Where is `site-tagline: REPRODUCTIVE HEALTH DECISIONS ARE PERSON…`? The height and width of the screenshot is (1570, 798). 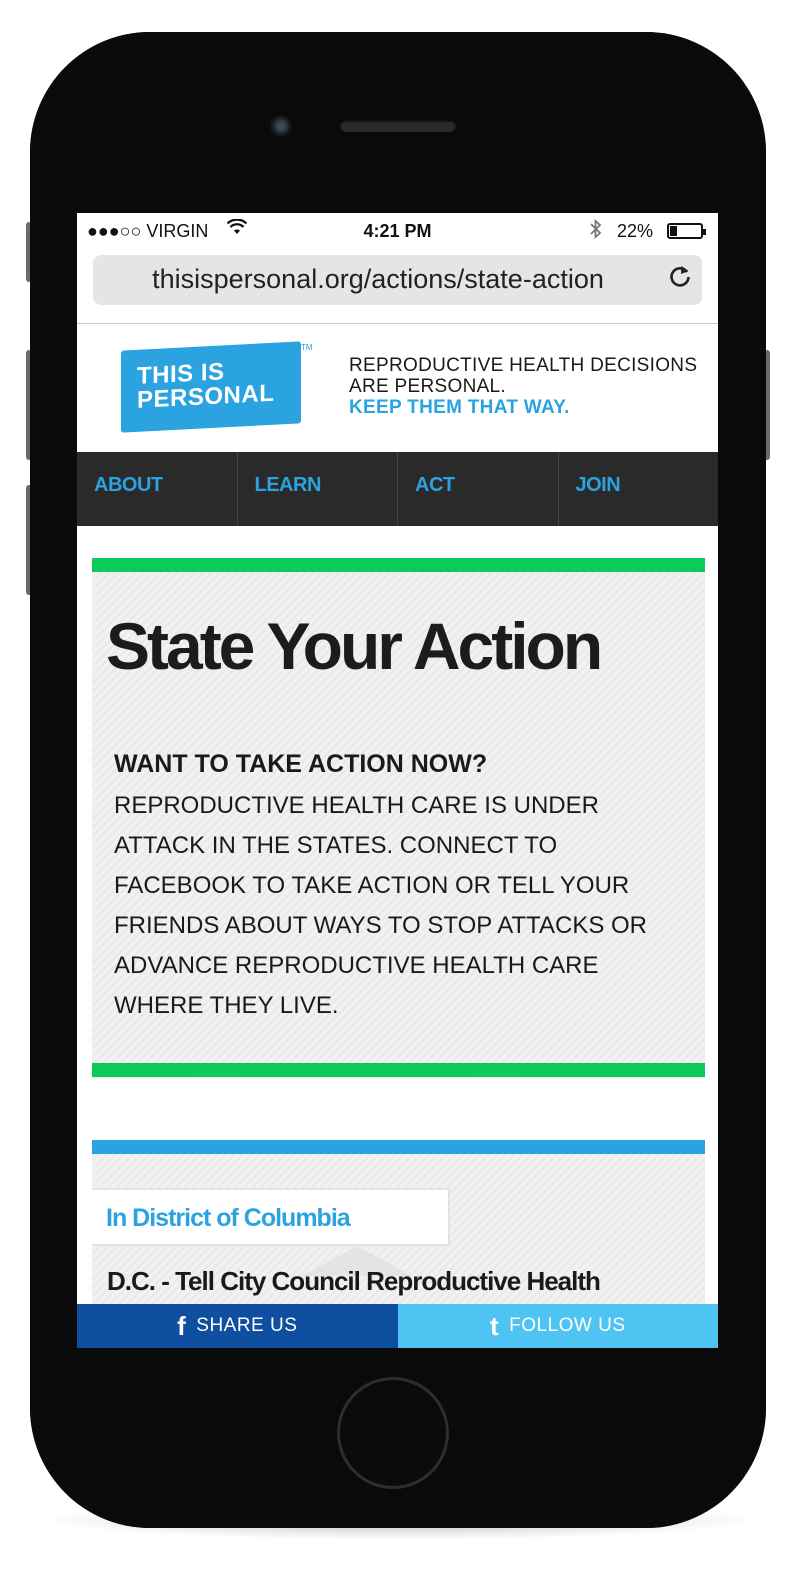 site-tagline: REPRODUCTIVE HEALTH DECISIONS ARE PERSON… is located at coordinates (523, 386).